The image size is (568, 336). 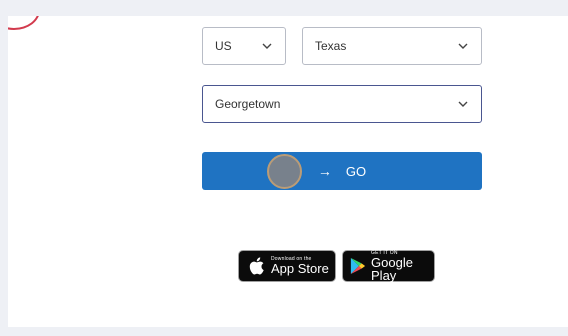 What do you see at coordinates (300, 268) in the screenshot?
I see `app-store-big-text: App Store` at bounding box center [300, 268].